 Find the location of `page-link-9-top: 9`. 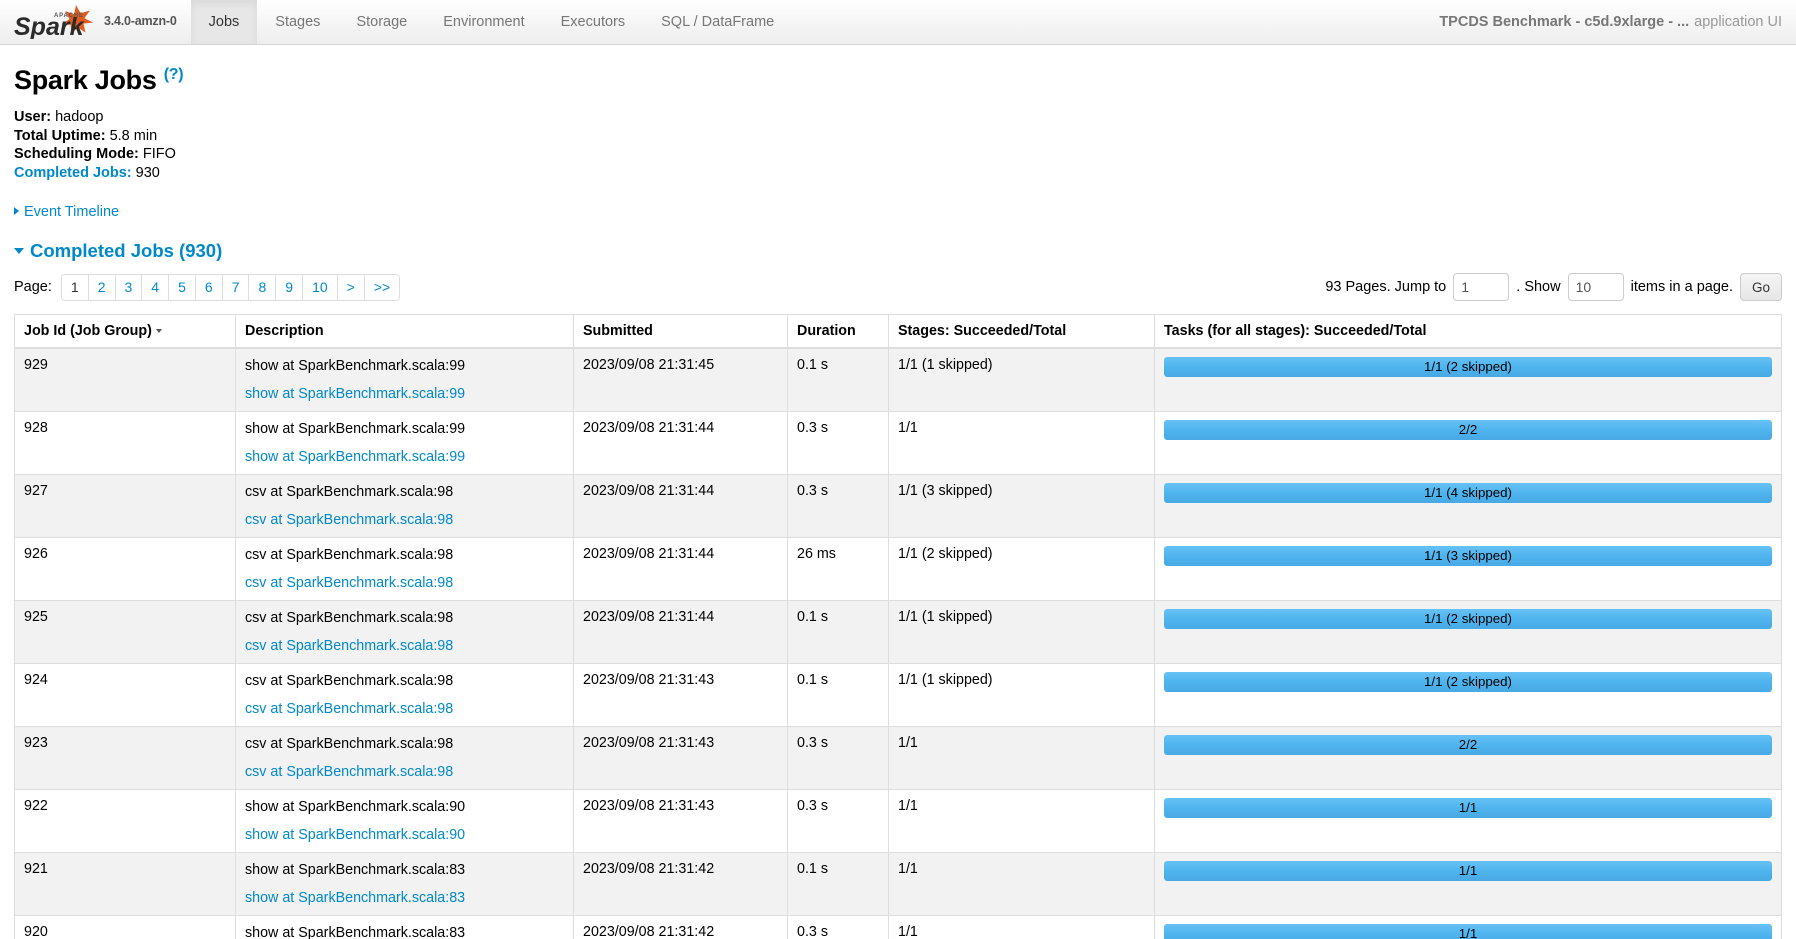

page-link-9-top: 9 is located at coordinates (290, 287).